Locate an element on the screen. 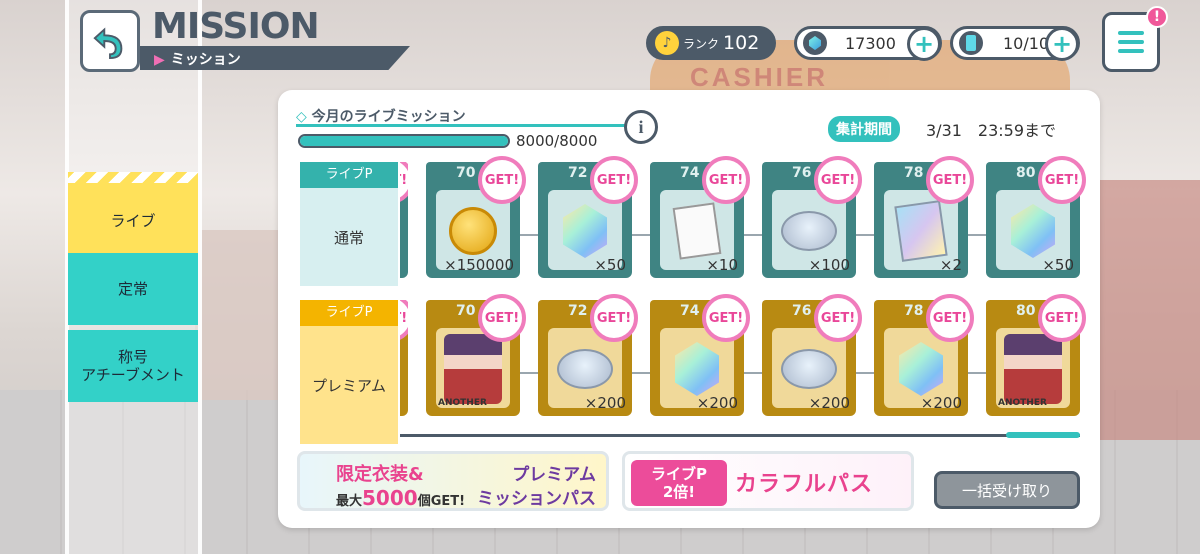 The height and width of the screenshot is (554, 1200). reward-quantity: ×100 is located at coordinates (829, 265).